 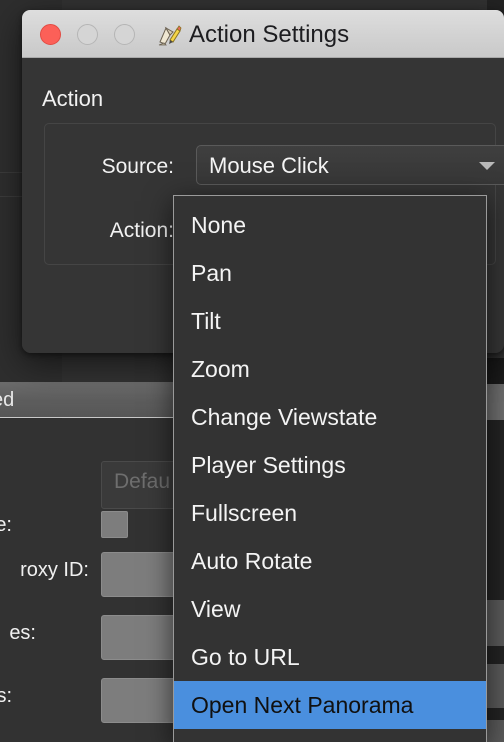 I want to click on source-select-value: Mouse Click, so click(x=269, y=165).